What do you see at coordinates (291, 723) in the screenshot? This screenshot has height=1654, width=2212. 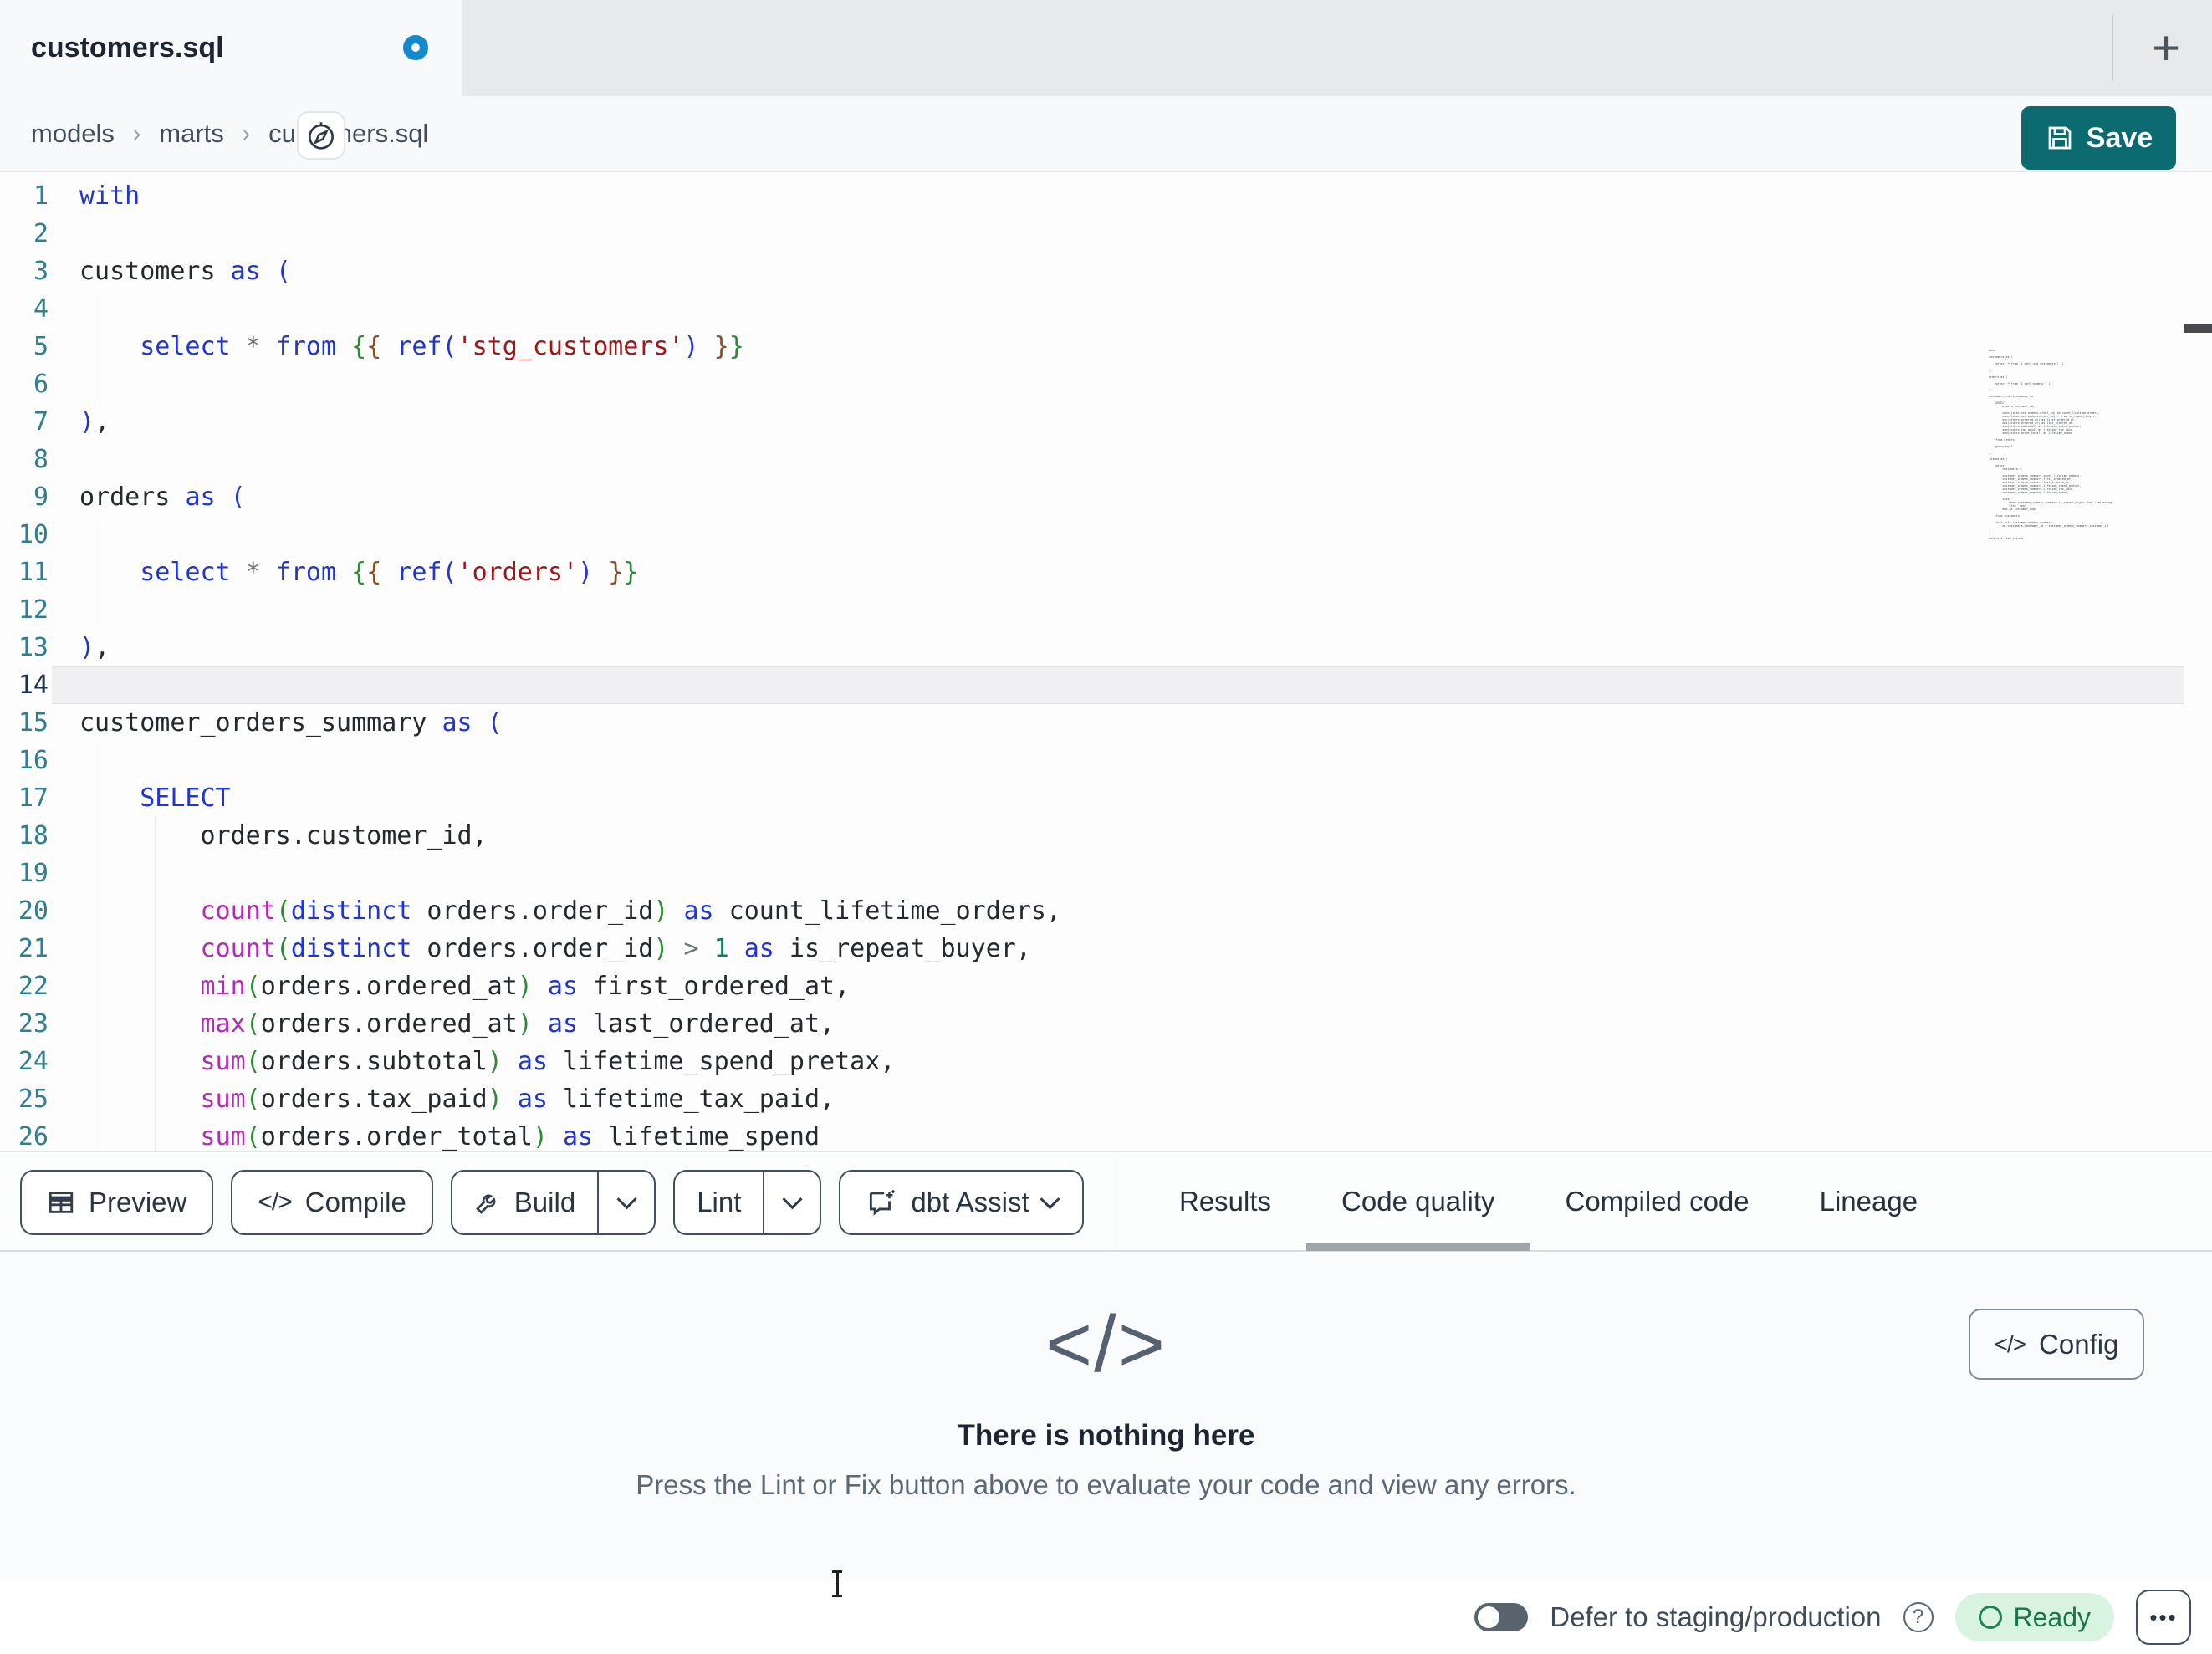 I see `code-text: customer_orders_summary as (` at bounding box center [291, 723].